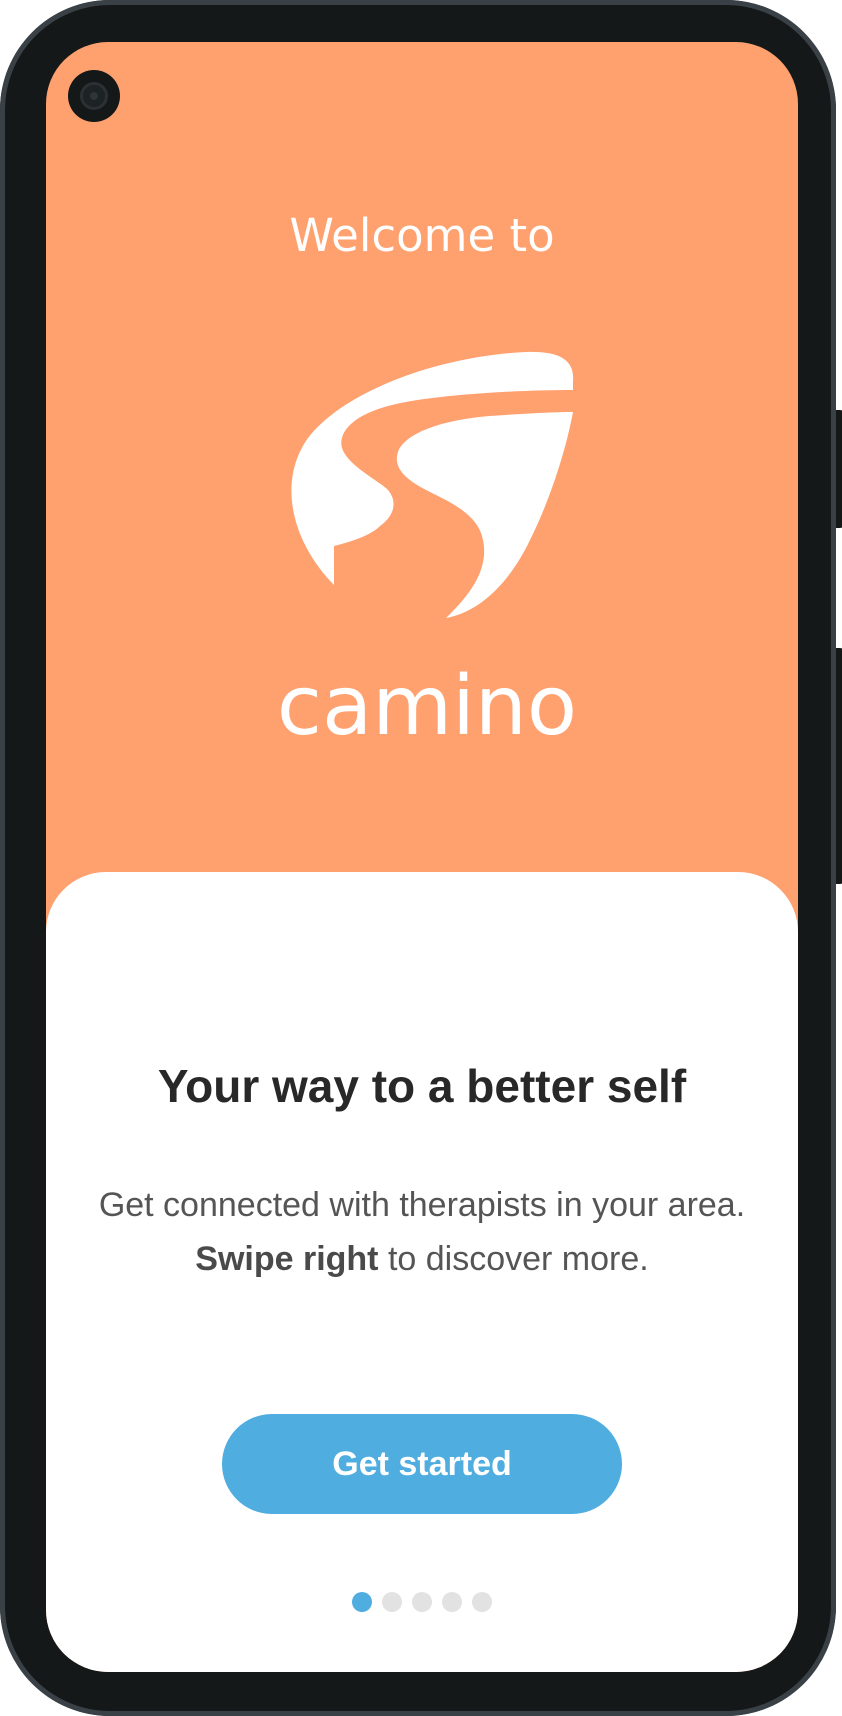 This screenshot has width=842, height=1716. Describe the element at coordinates (518, 1259) in the screenshot. I see `body-text-outro: to discover more.` at that location.